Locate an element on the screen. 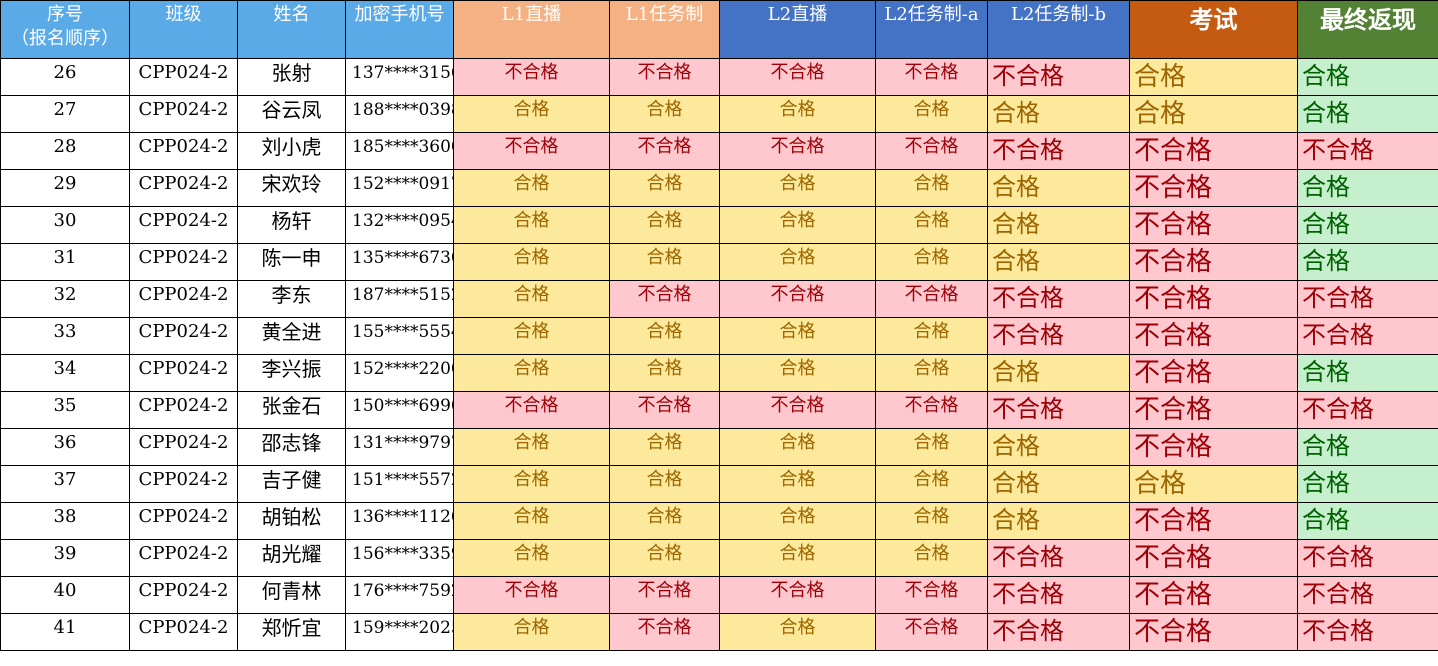  cell-name: 谷云凤 is located at coordinates (291, 114).